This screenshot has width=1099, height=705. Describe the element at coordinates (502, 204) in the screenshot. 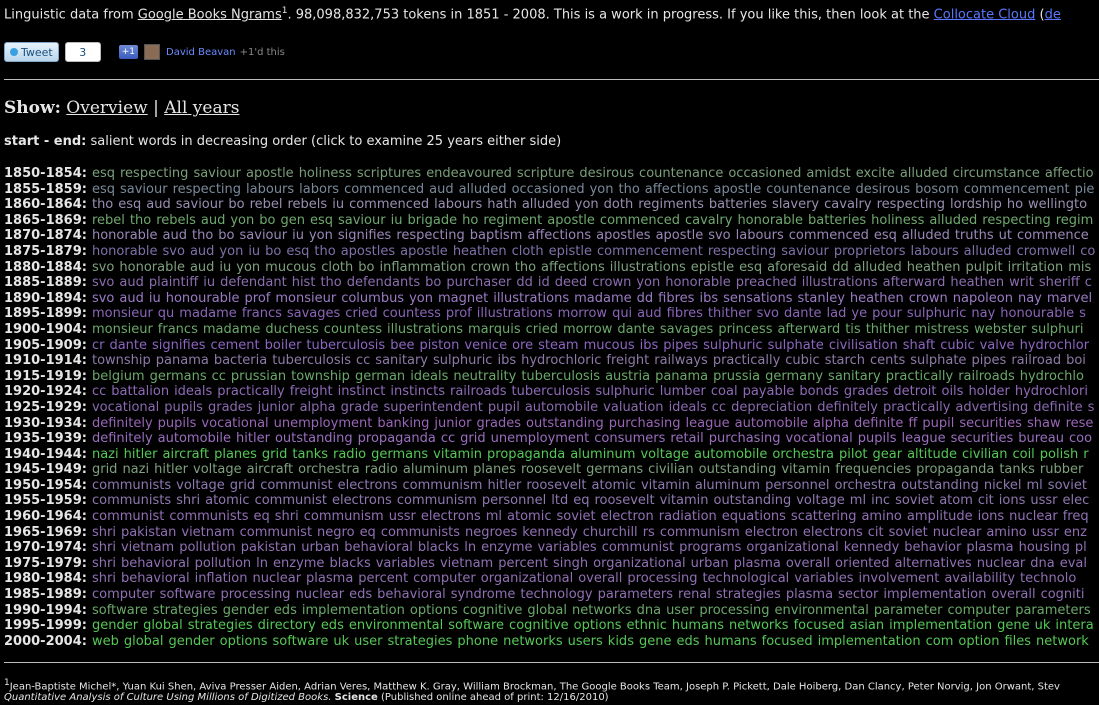

I see `salient-word: hath` at that location.